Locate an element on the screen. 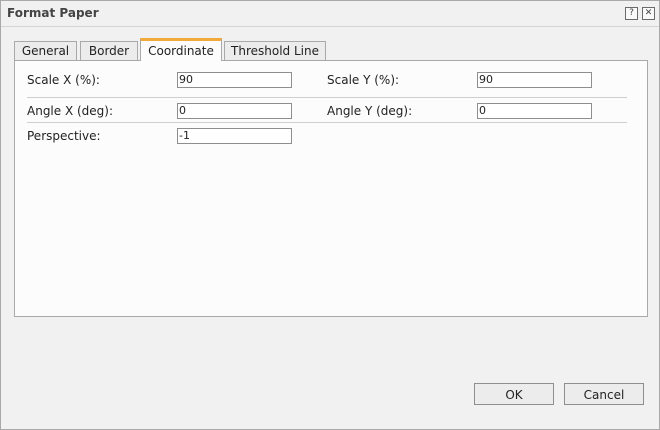 This screenshot has height=430, width=660. angle-y-input: 0 is located at coordinates (534, 111).